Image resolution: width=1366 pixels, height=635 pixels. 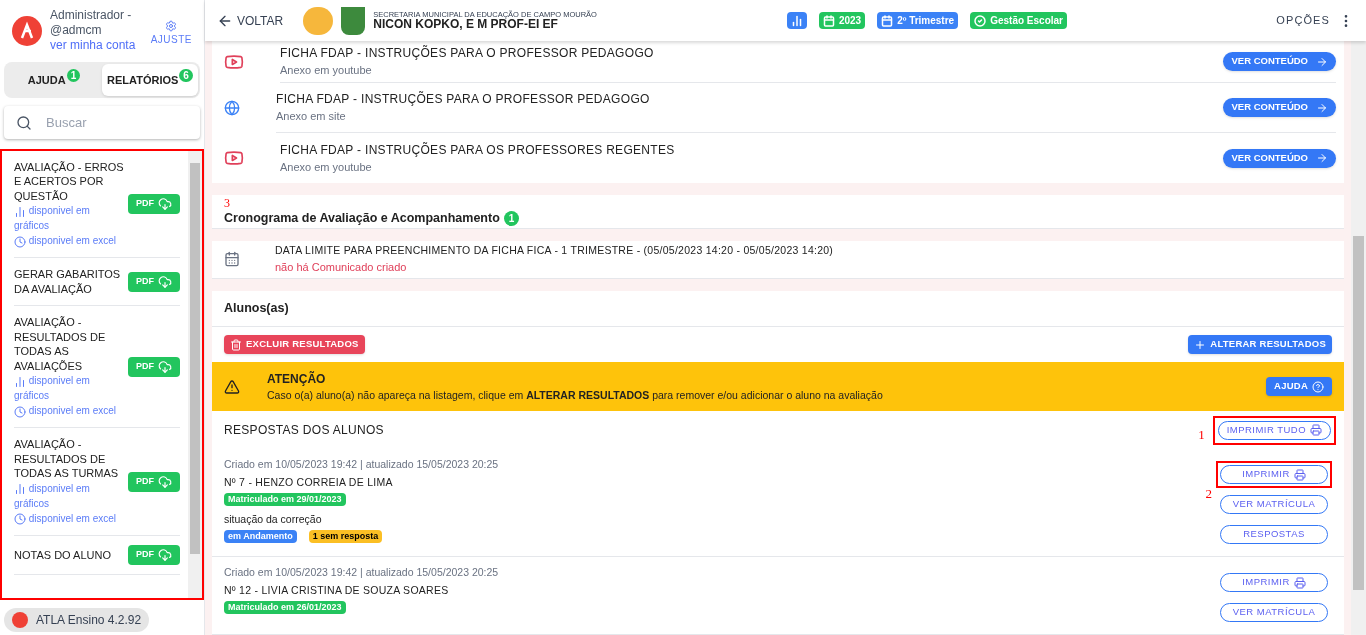 I want to click on header-badge: Gestão Escolar, so click(x=1018, y=20).